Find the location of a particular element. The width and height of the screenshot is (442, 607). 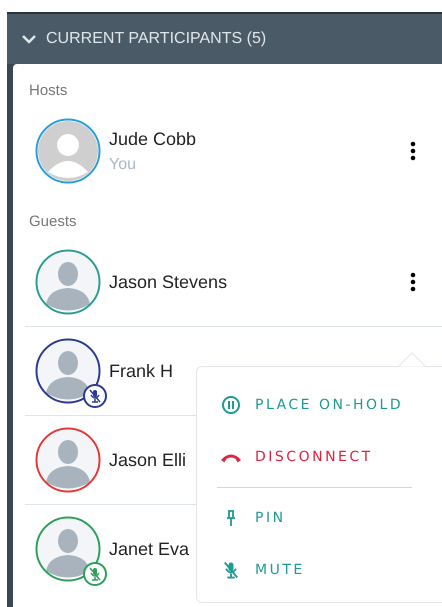

participant-name: Jason Stevens is located at coordinates (168, 282).